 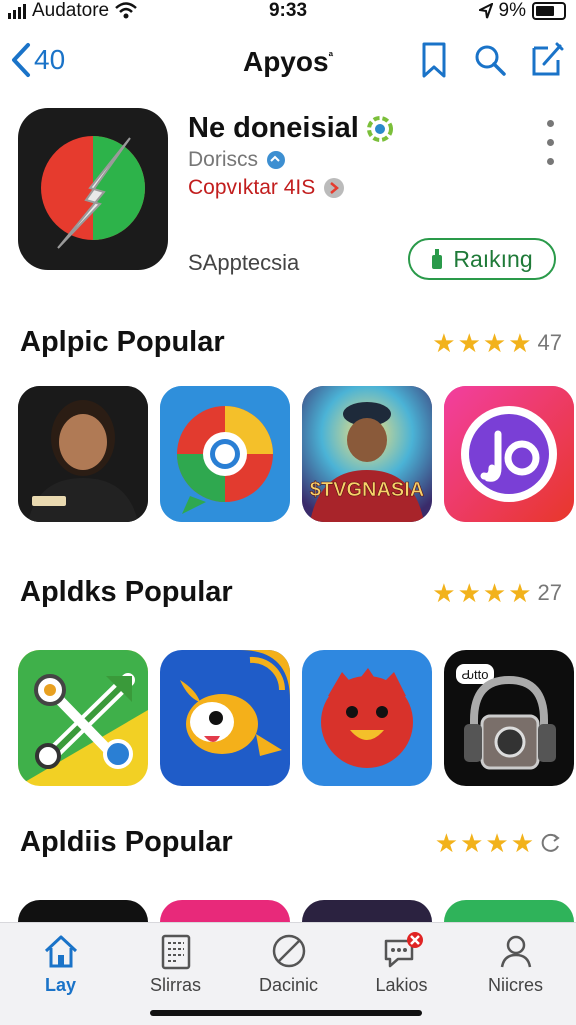 I want to click on battery-icon, so click(x=549, y=11).